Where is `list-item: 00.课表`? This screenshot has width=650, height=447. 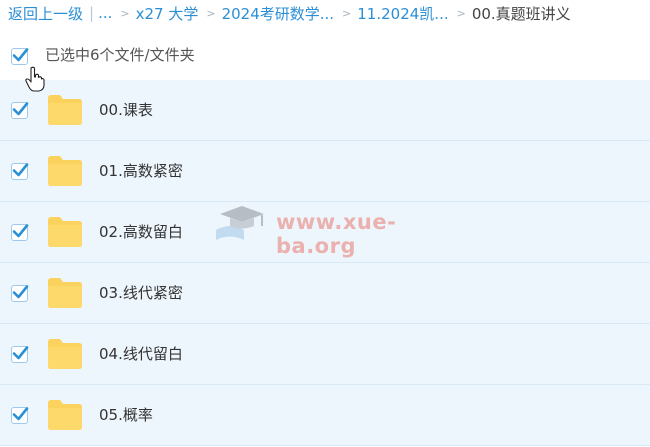
list-item: 00.课表 is located at coordinates (325, 110).